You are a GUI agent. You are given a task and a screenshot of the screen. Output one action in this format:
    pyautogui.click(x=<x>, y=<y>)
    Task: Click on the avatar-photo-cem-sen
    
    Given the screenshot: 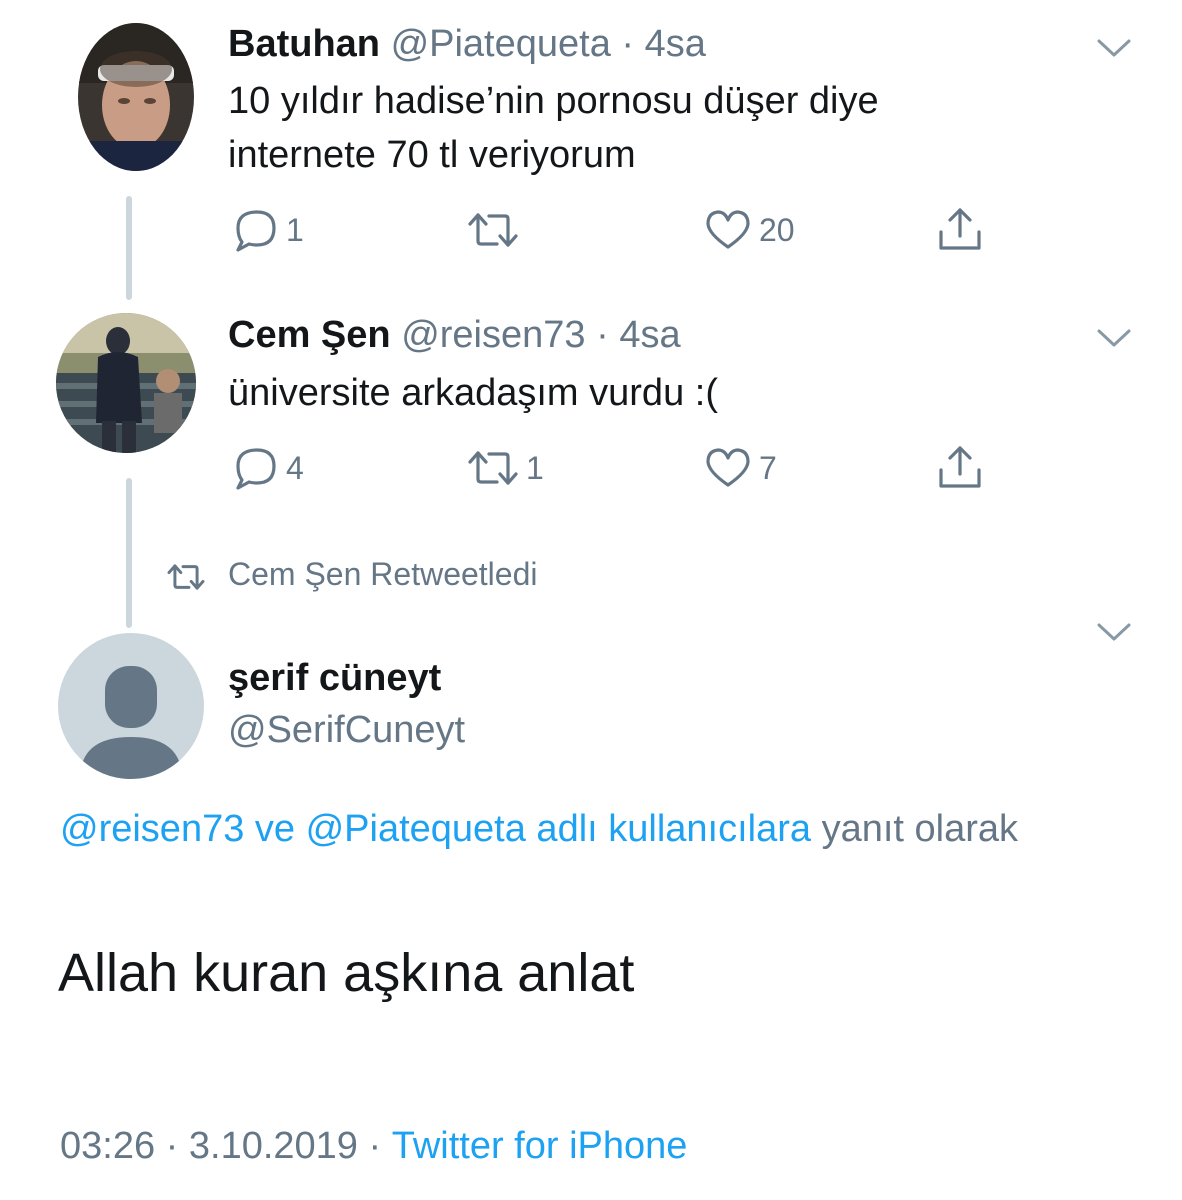 What is the action you would take?
    pyautogui.click(x=126, y=383)
    